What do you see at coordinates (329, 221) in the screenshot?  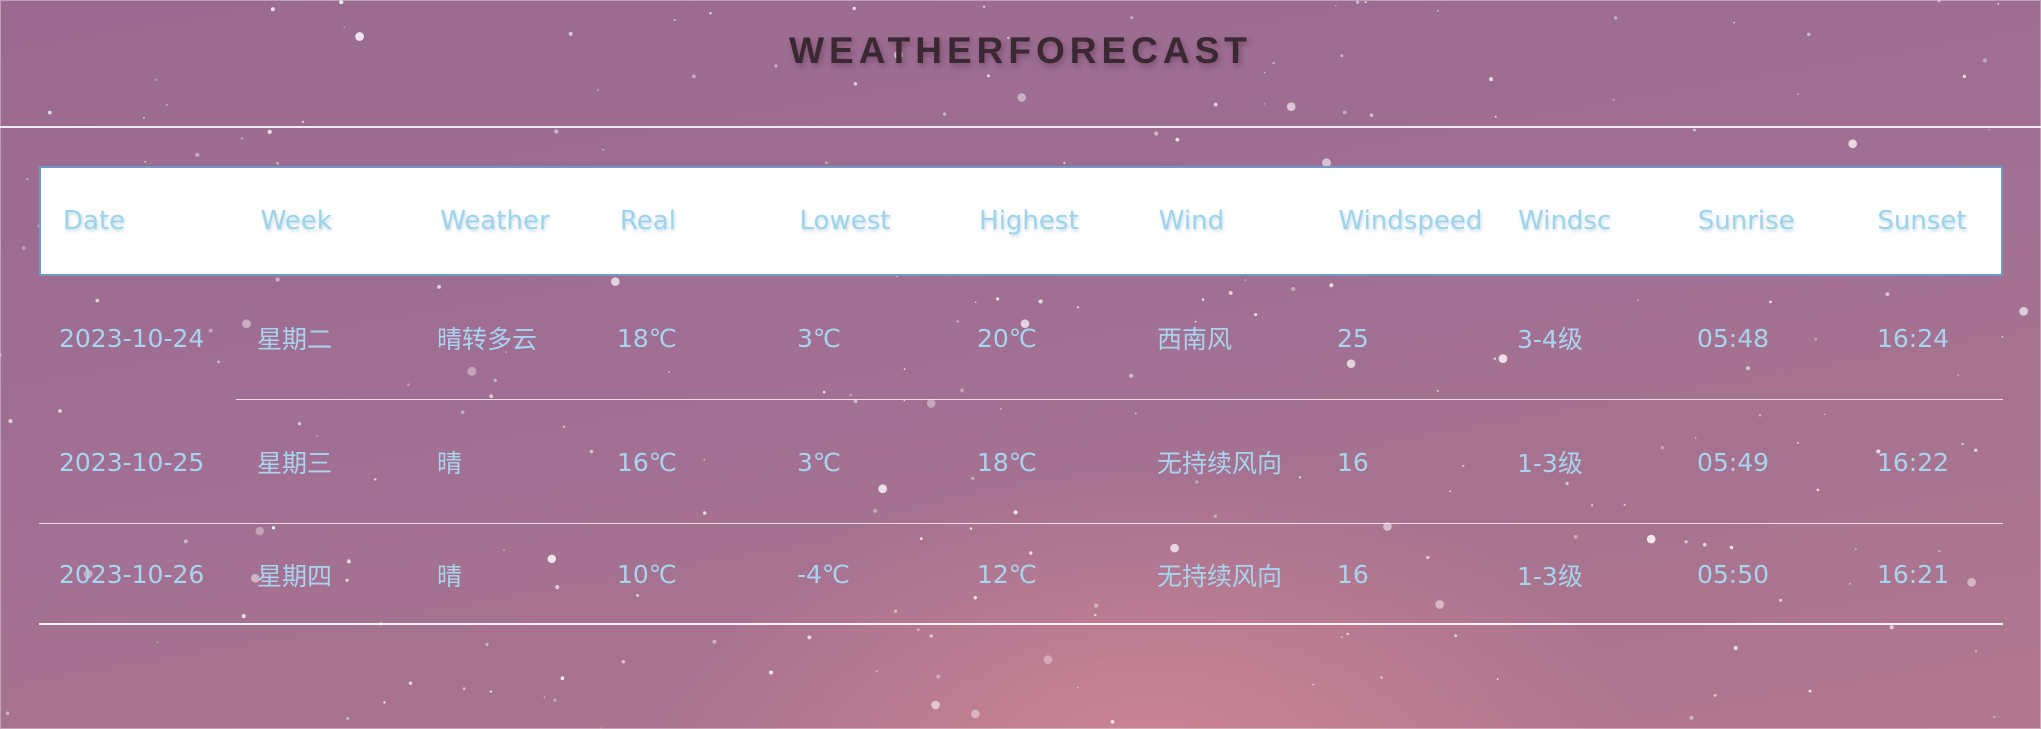 I see `column-header-week: Week` at bounding box center [329, 221].